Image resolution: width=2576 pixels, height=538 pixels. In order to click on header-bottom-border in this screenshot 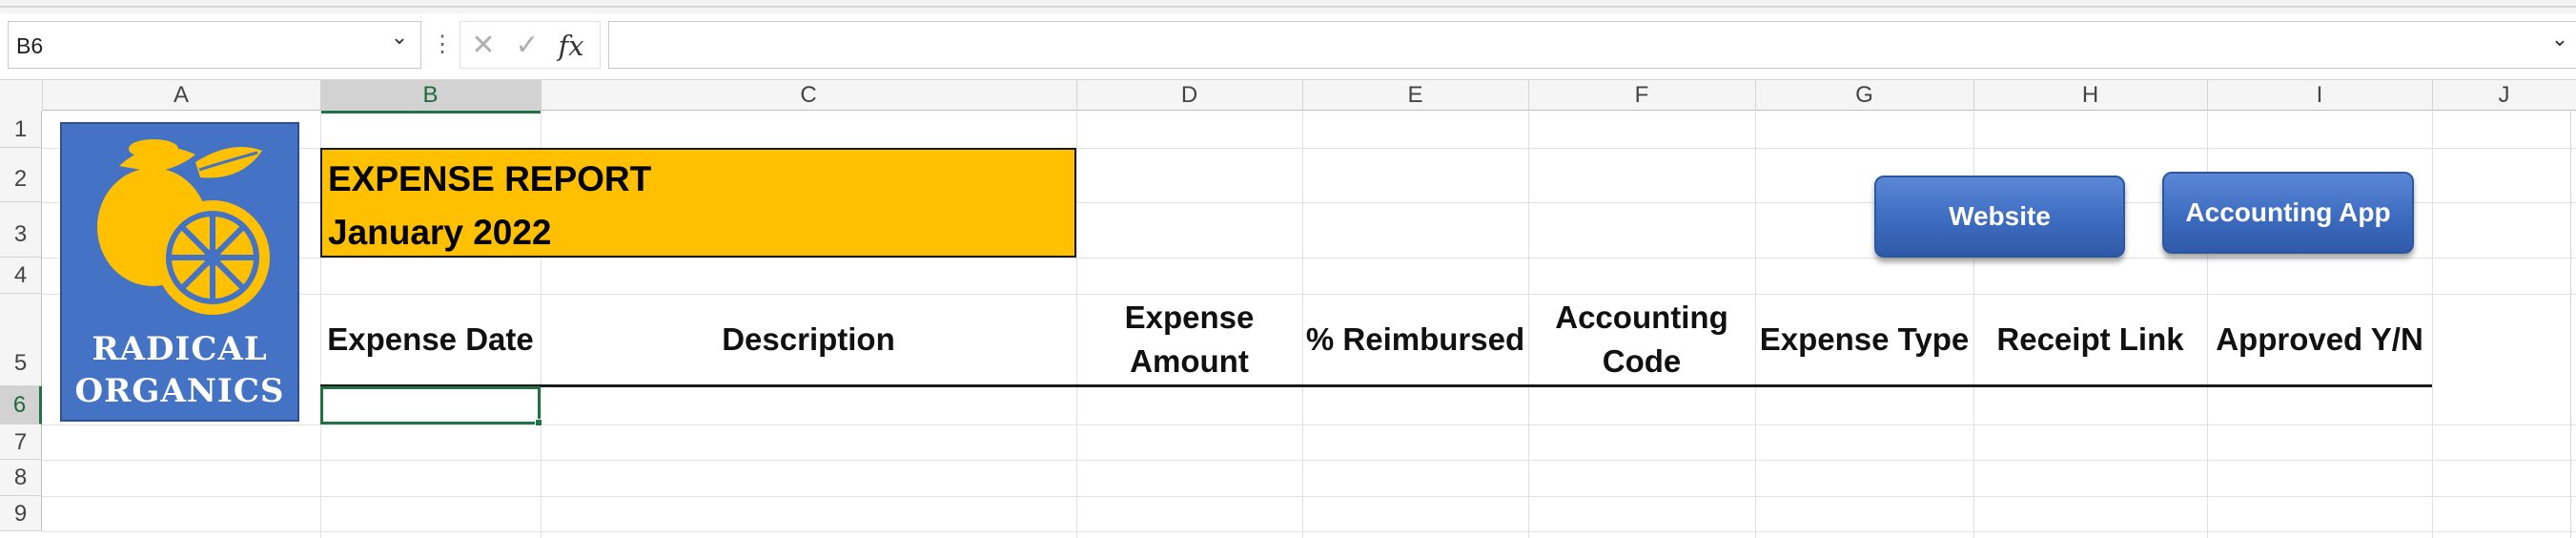, I will do `click(1376, 385)`.